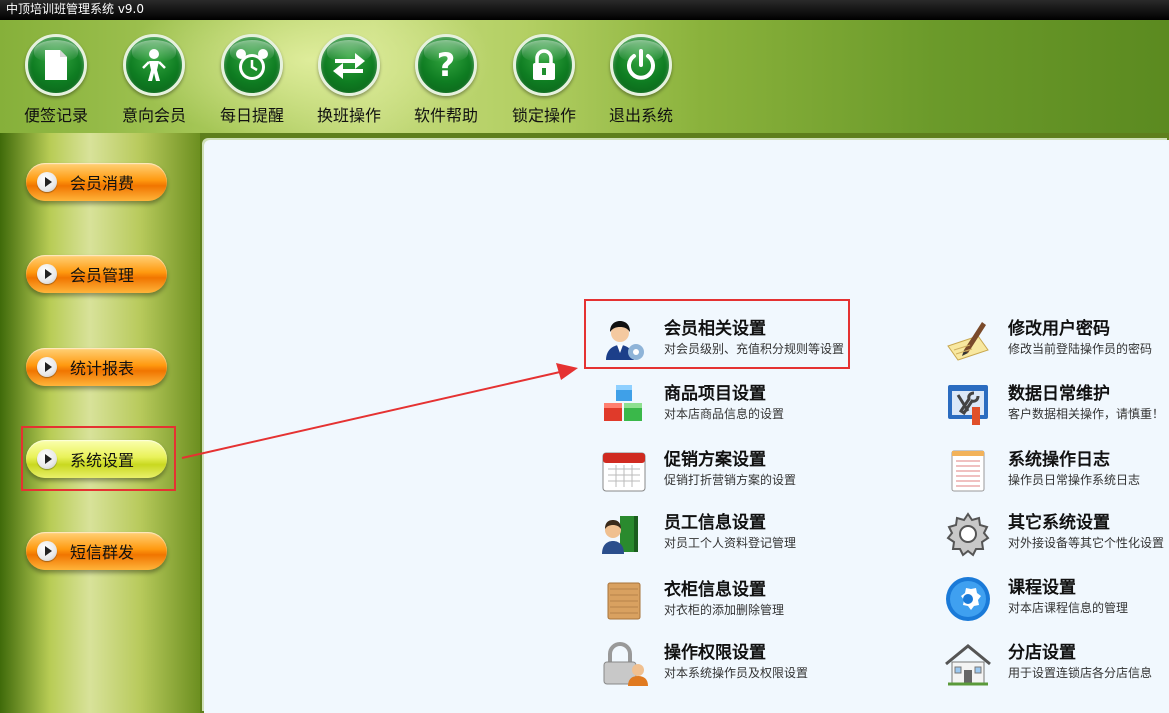  Describe the element at coordinates (641, 65) in the screenshot. I see `power-icon` at that location.